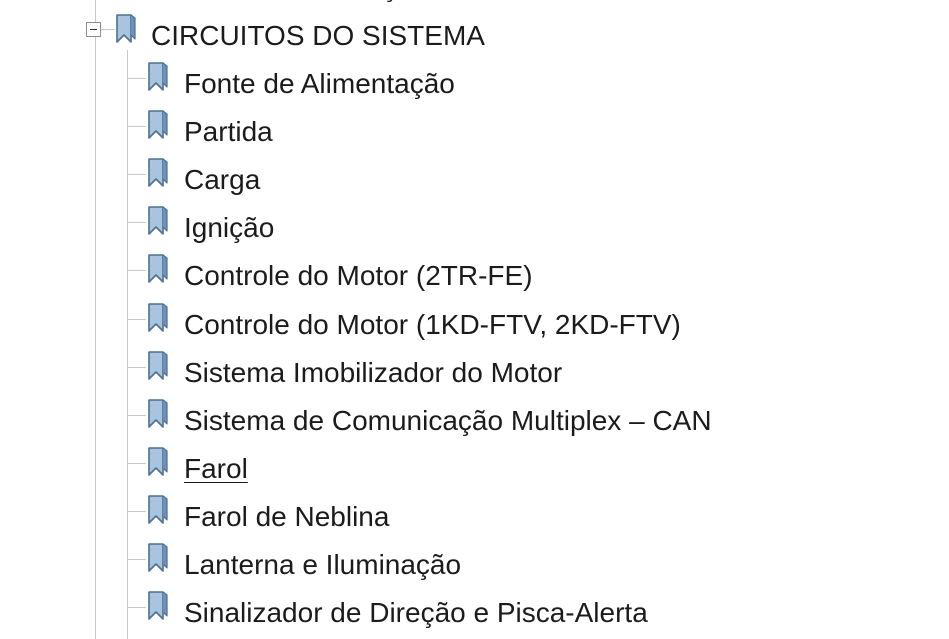 The width and height of the screenshot is (949, 639). I want to click on tree-item-label: Sinalizador de Direção e Pisca-Alerta, so click(416, 613).